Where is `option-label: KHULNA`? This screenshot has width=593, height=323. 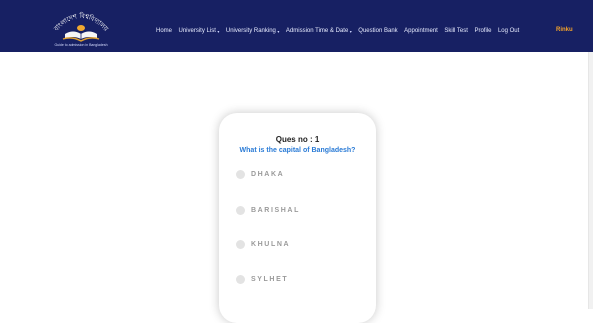 option-label: KHULNA is located at coordinates (271, 244).